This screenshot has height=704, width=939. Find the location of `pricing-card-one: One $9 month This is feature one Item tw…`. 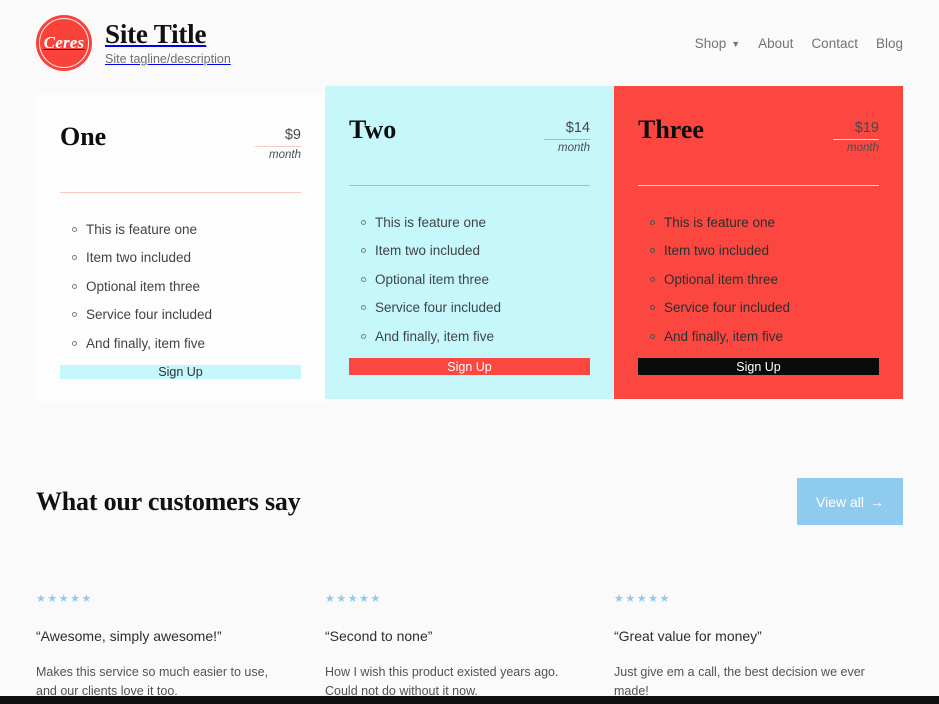

pricing-card-one: One $9 month This is feature one Item tw… is located at coordinates (180, 248).